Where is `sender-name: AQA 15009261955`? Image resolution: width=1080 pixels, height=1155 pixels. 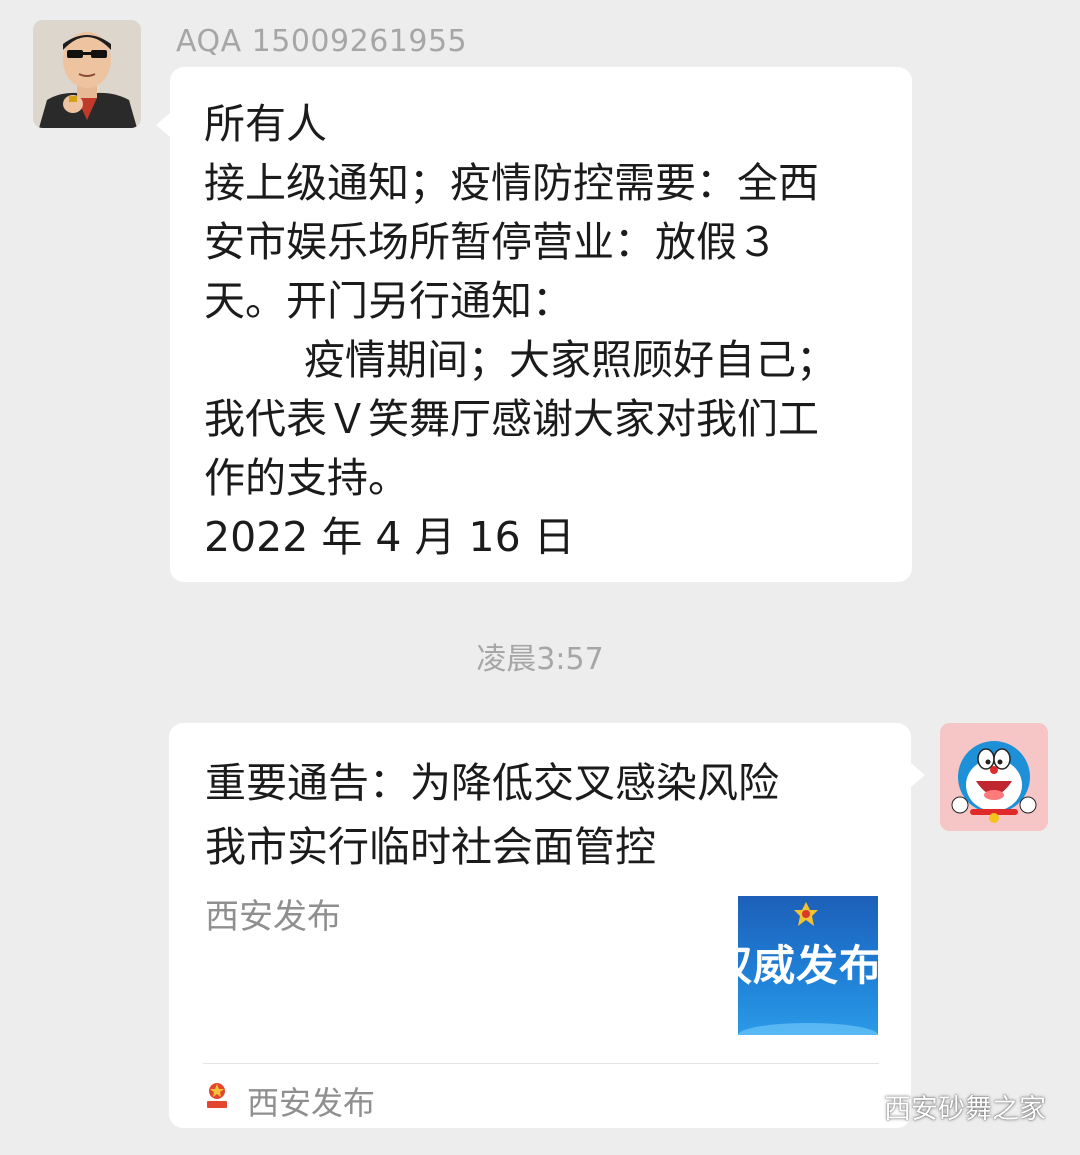 sender-name: AQA 15009261955 is located at coordinates (322, 41).